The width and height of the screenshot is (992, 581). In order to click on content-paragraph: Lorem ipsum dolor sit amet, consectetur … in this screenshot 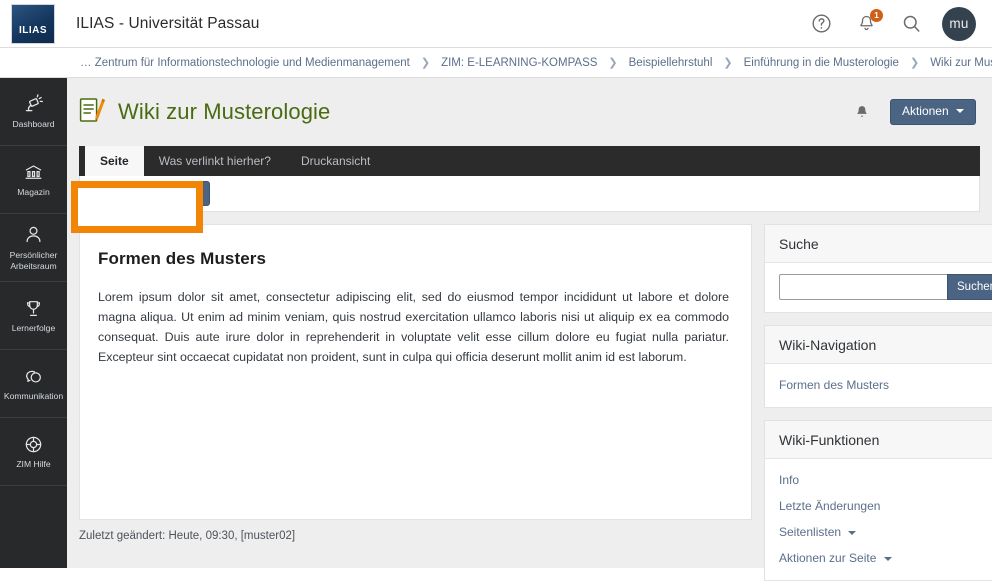, I will do `click(413, 327)`.